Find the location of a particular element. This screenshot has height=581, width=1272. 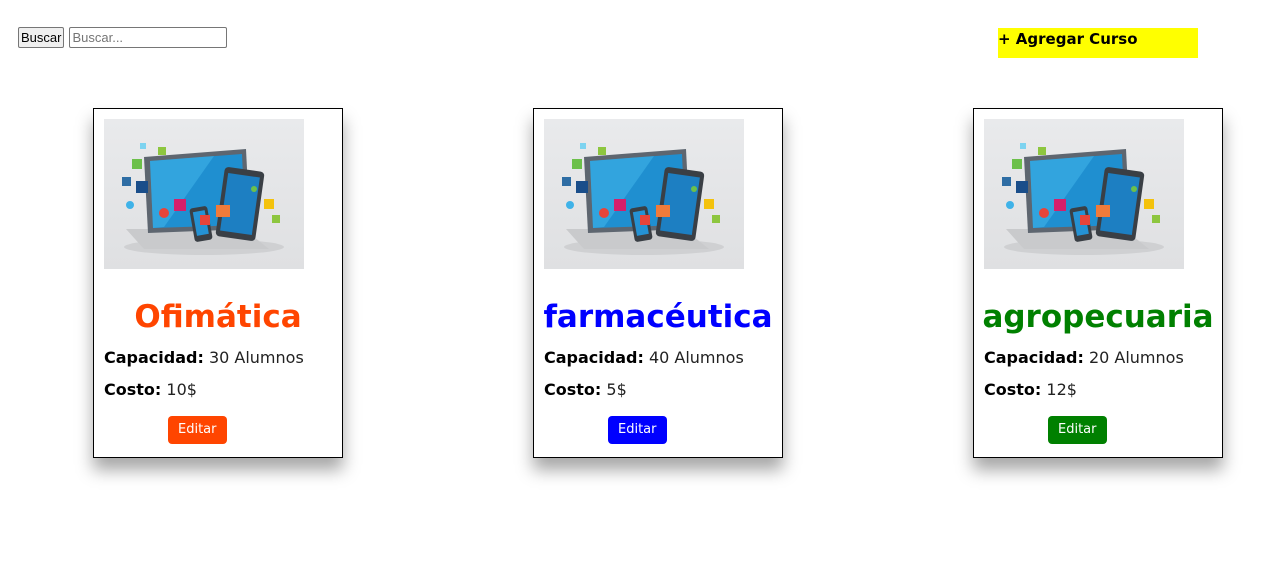

search-bar: Buscar is located at coordinates (123, 37).